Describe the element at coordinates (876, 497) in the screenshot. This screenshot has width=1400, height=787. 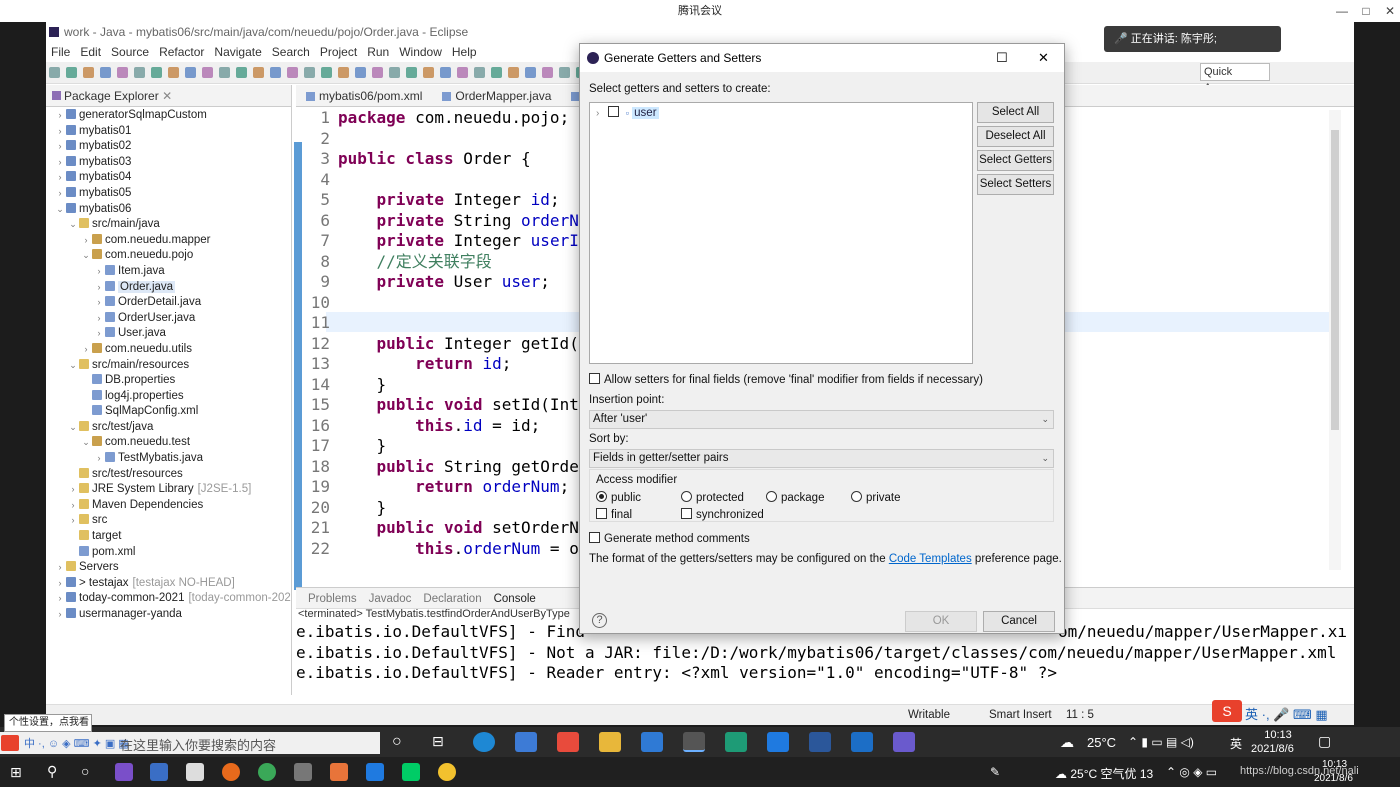
I see `access-private: private` at that location.